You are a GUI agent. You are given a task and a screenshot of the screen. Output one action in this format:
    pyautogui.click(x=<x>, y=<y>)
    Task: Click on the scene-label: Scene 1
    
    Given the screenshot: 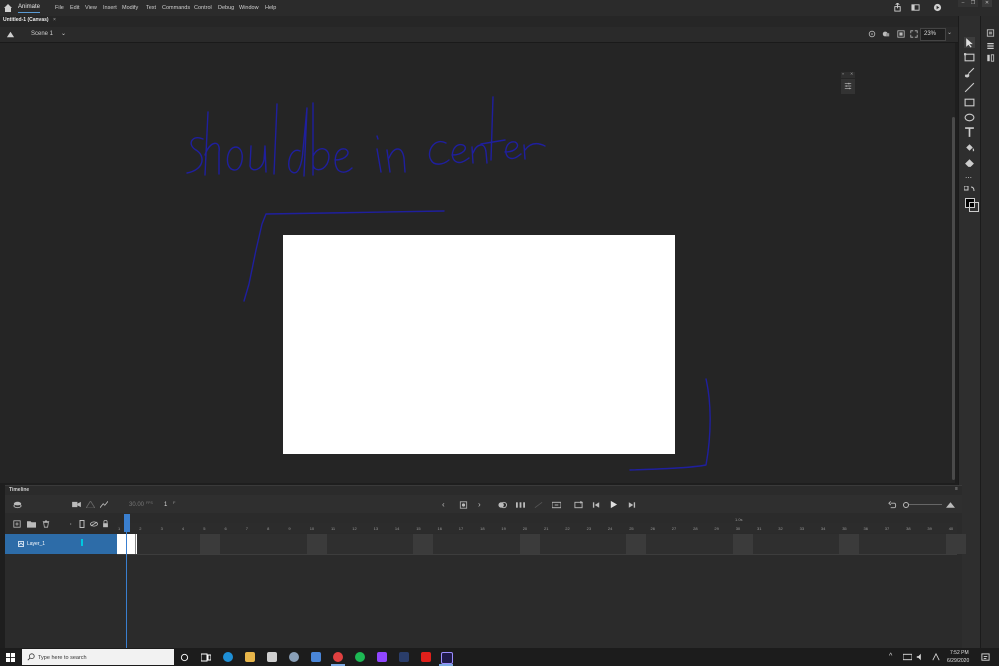 What is the action you would take?
    pyautogui.click(x=42, y=34)
    